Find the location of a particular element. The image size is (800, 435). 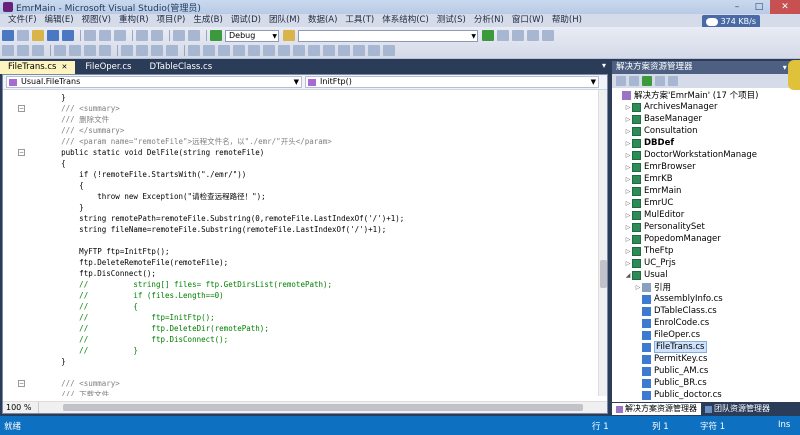

maximize-button: □ is located at coordinates (759, 7).